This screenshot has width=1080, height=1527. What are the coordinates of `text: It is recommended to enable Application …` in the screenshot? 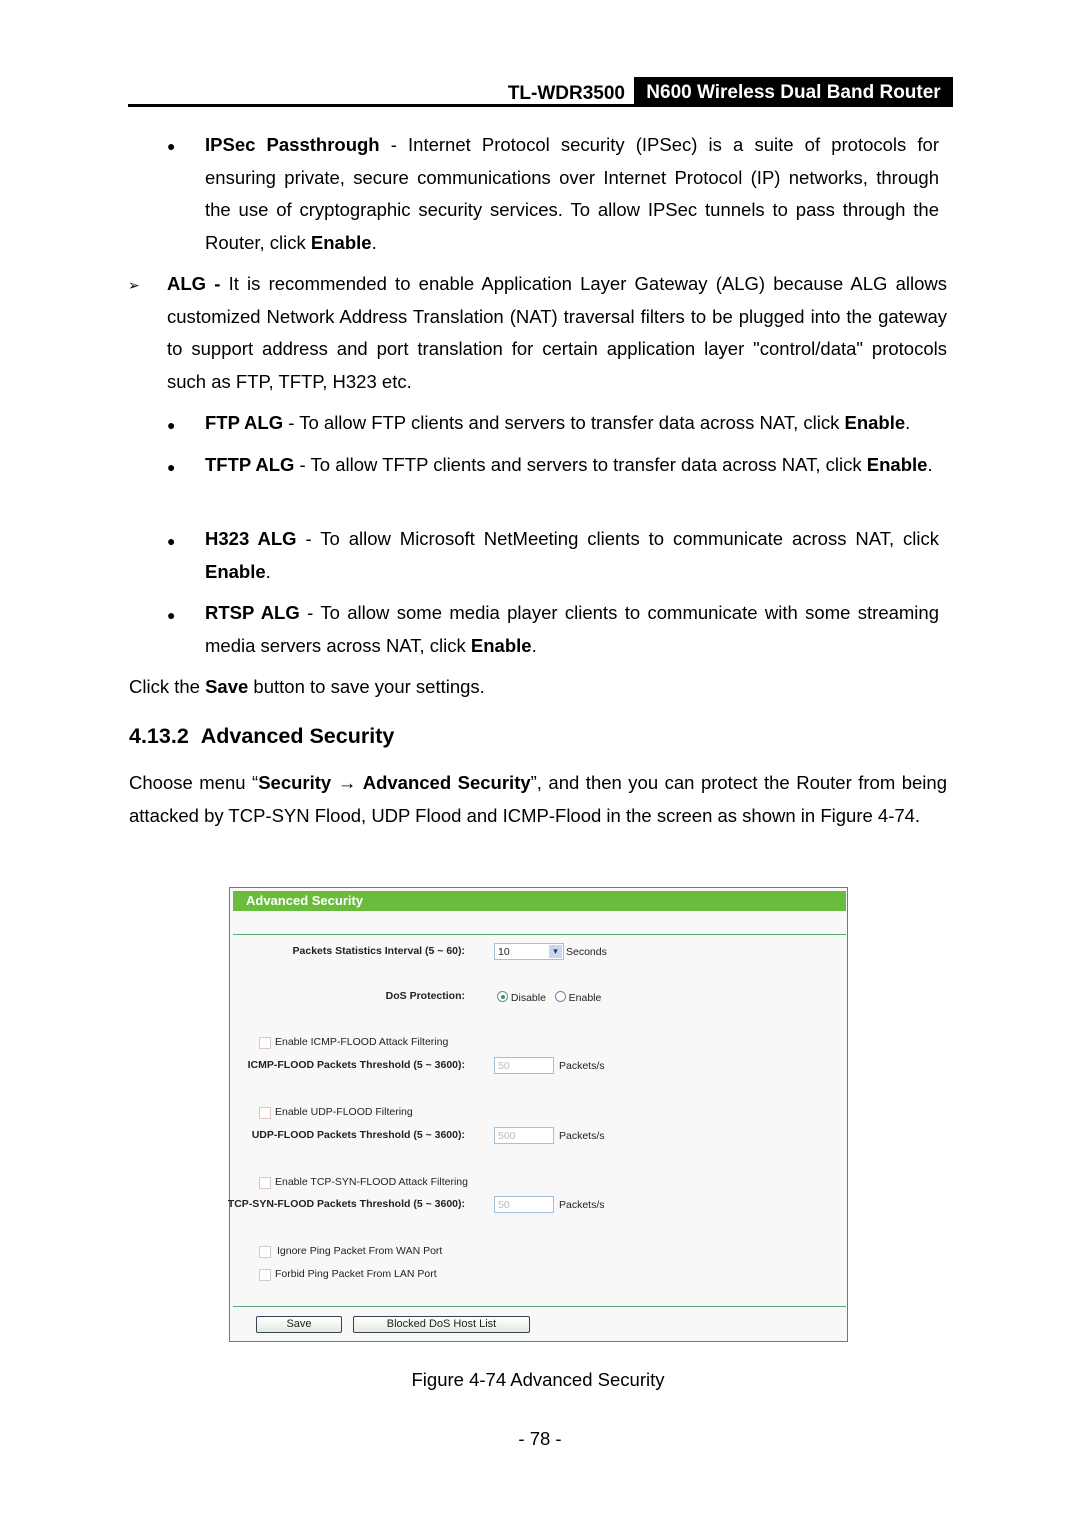 It's located at (557, 332).